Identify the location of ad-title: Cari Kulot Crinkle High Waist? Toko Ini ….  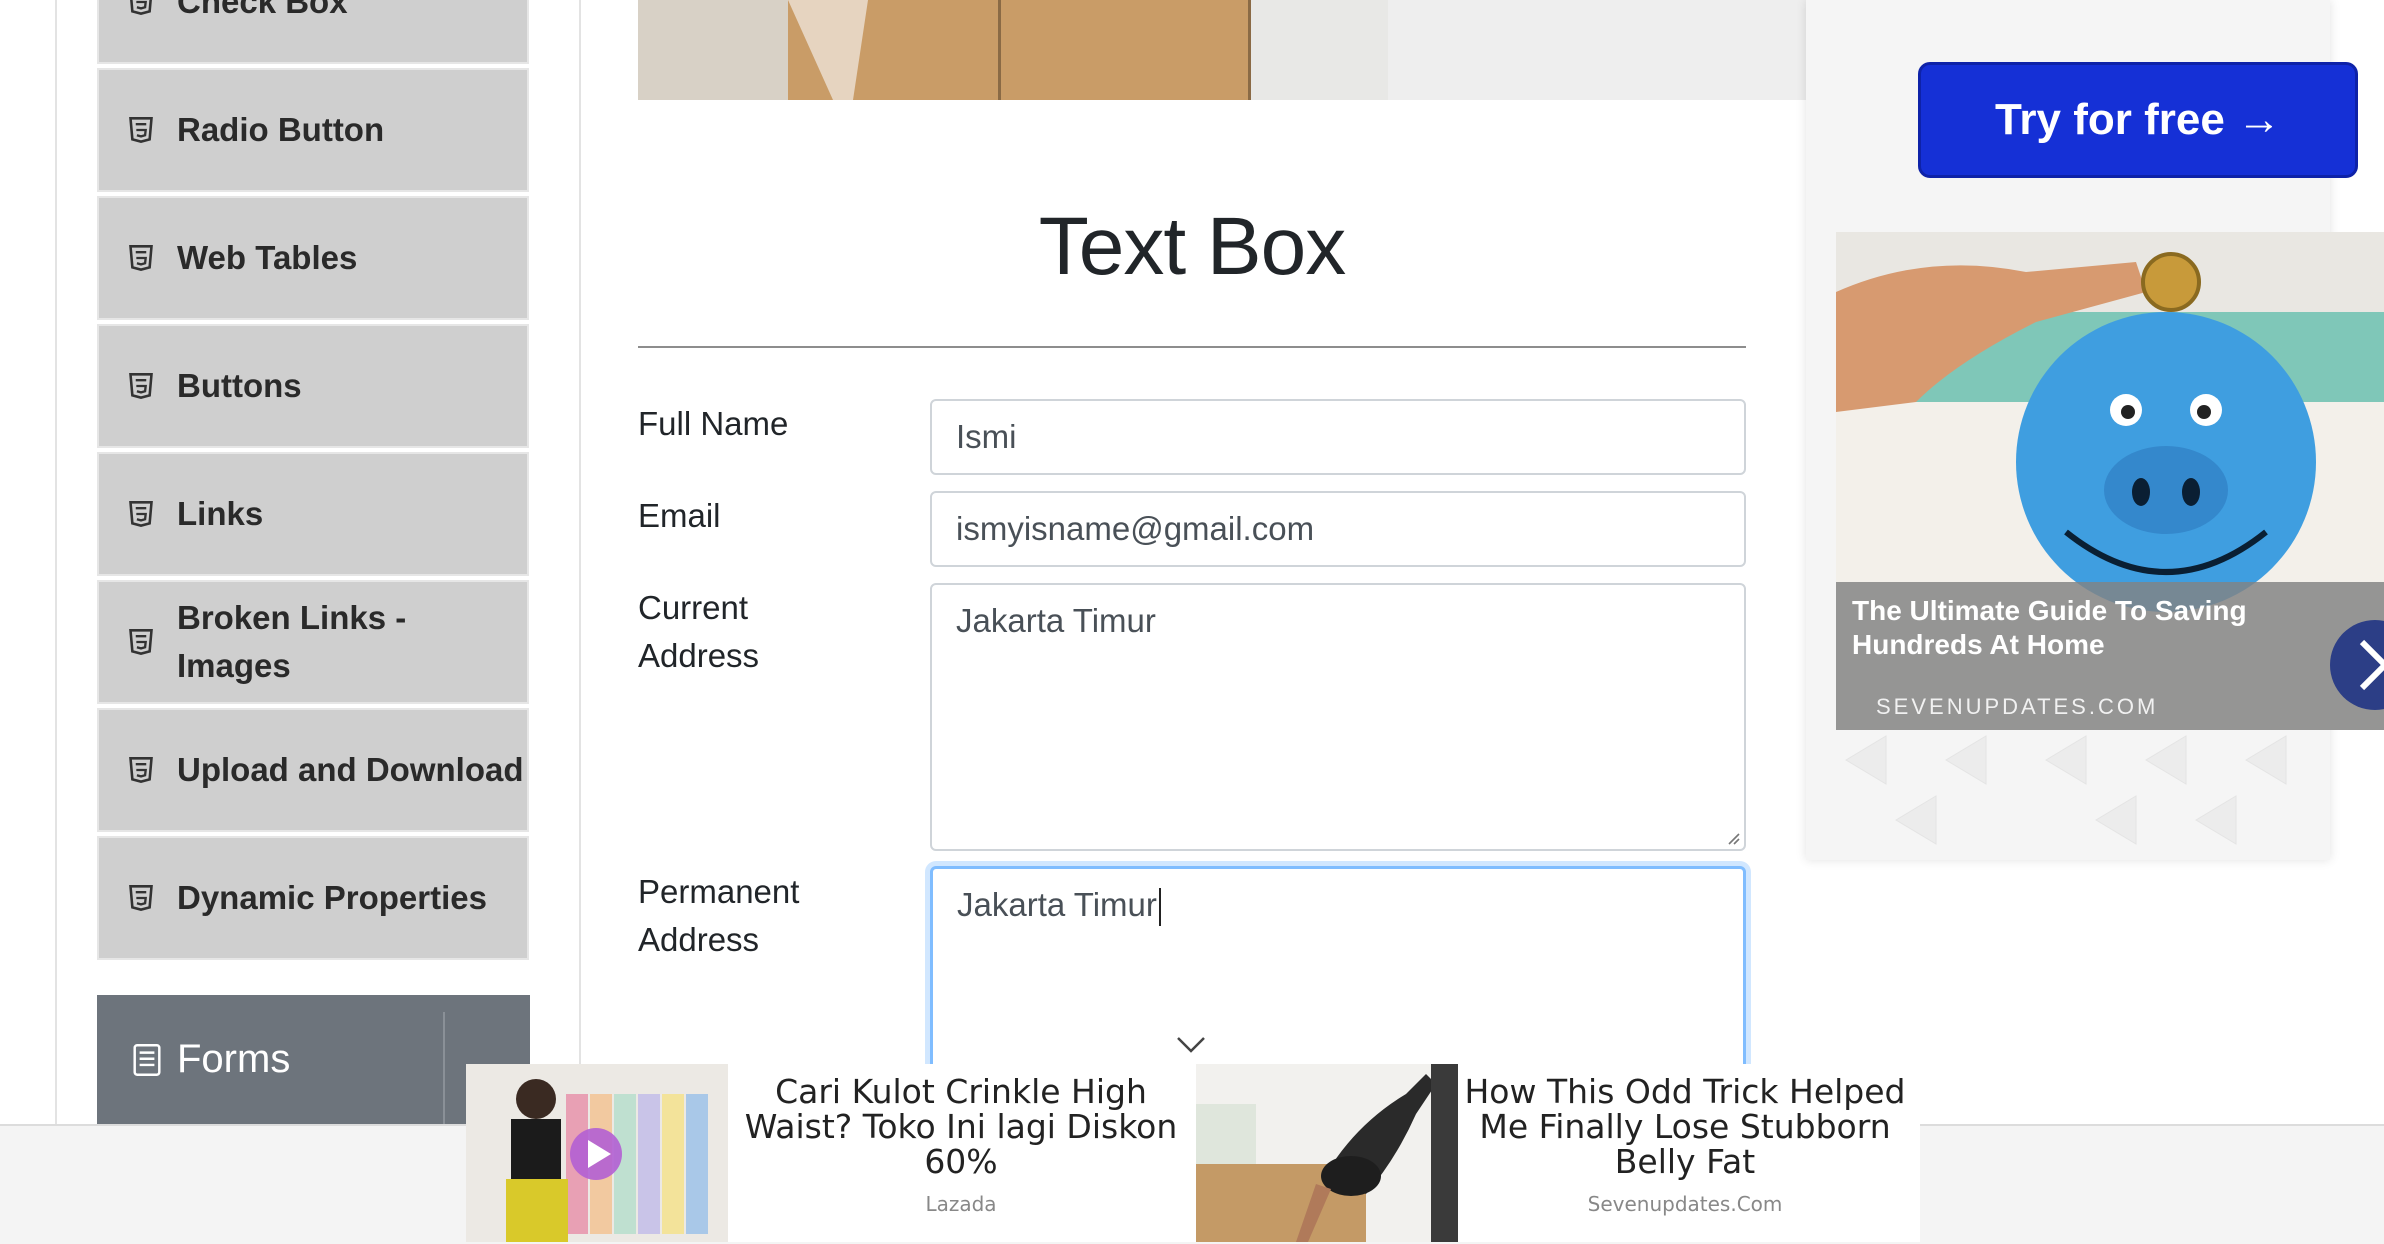
(961, 1126).